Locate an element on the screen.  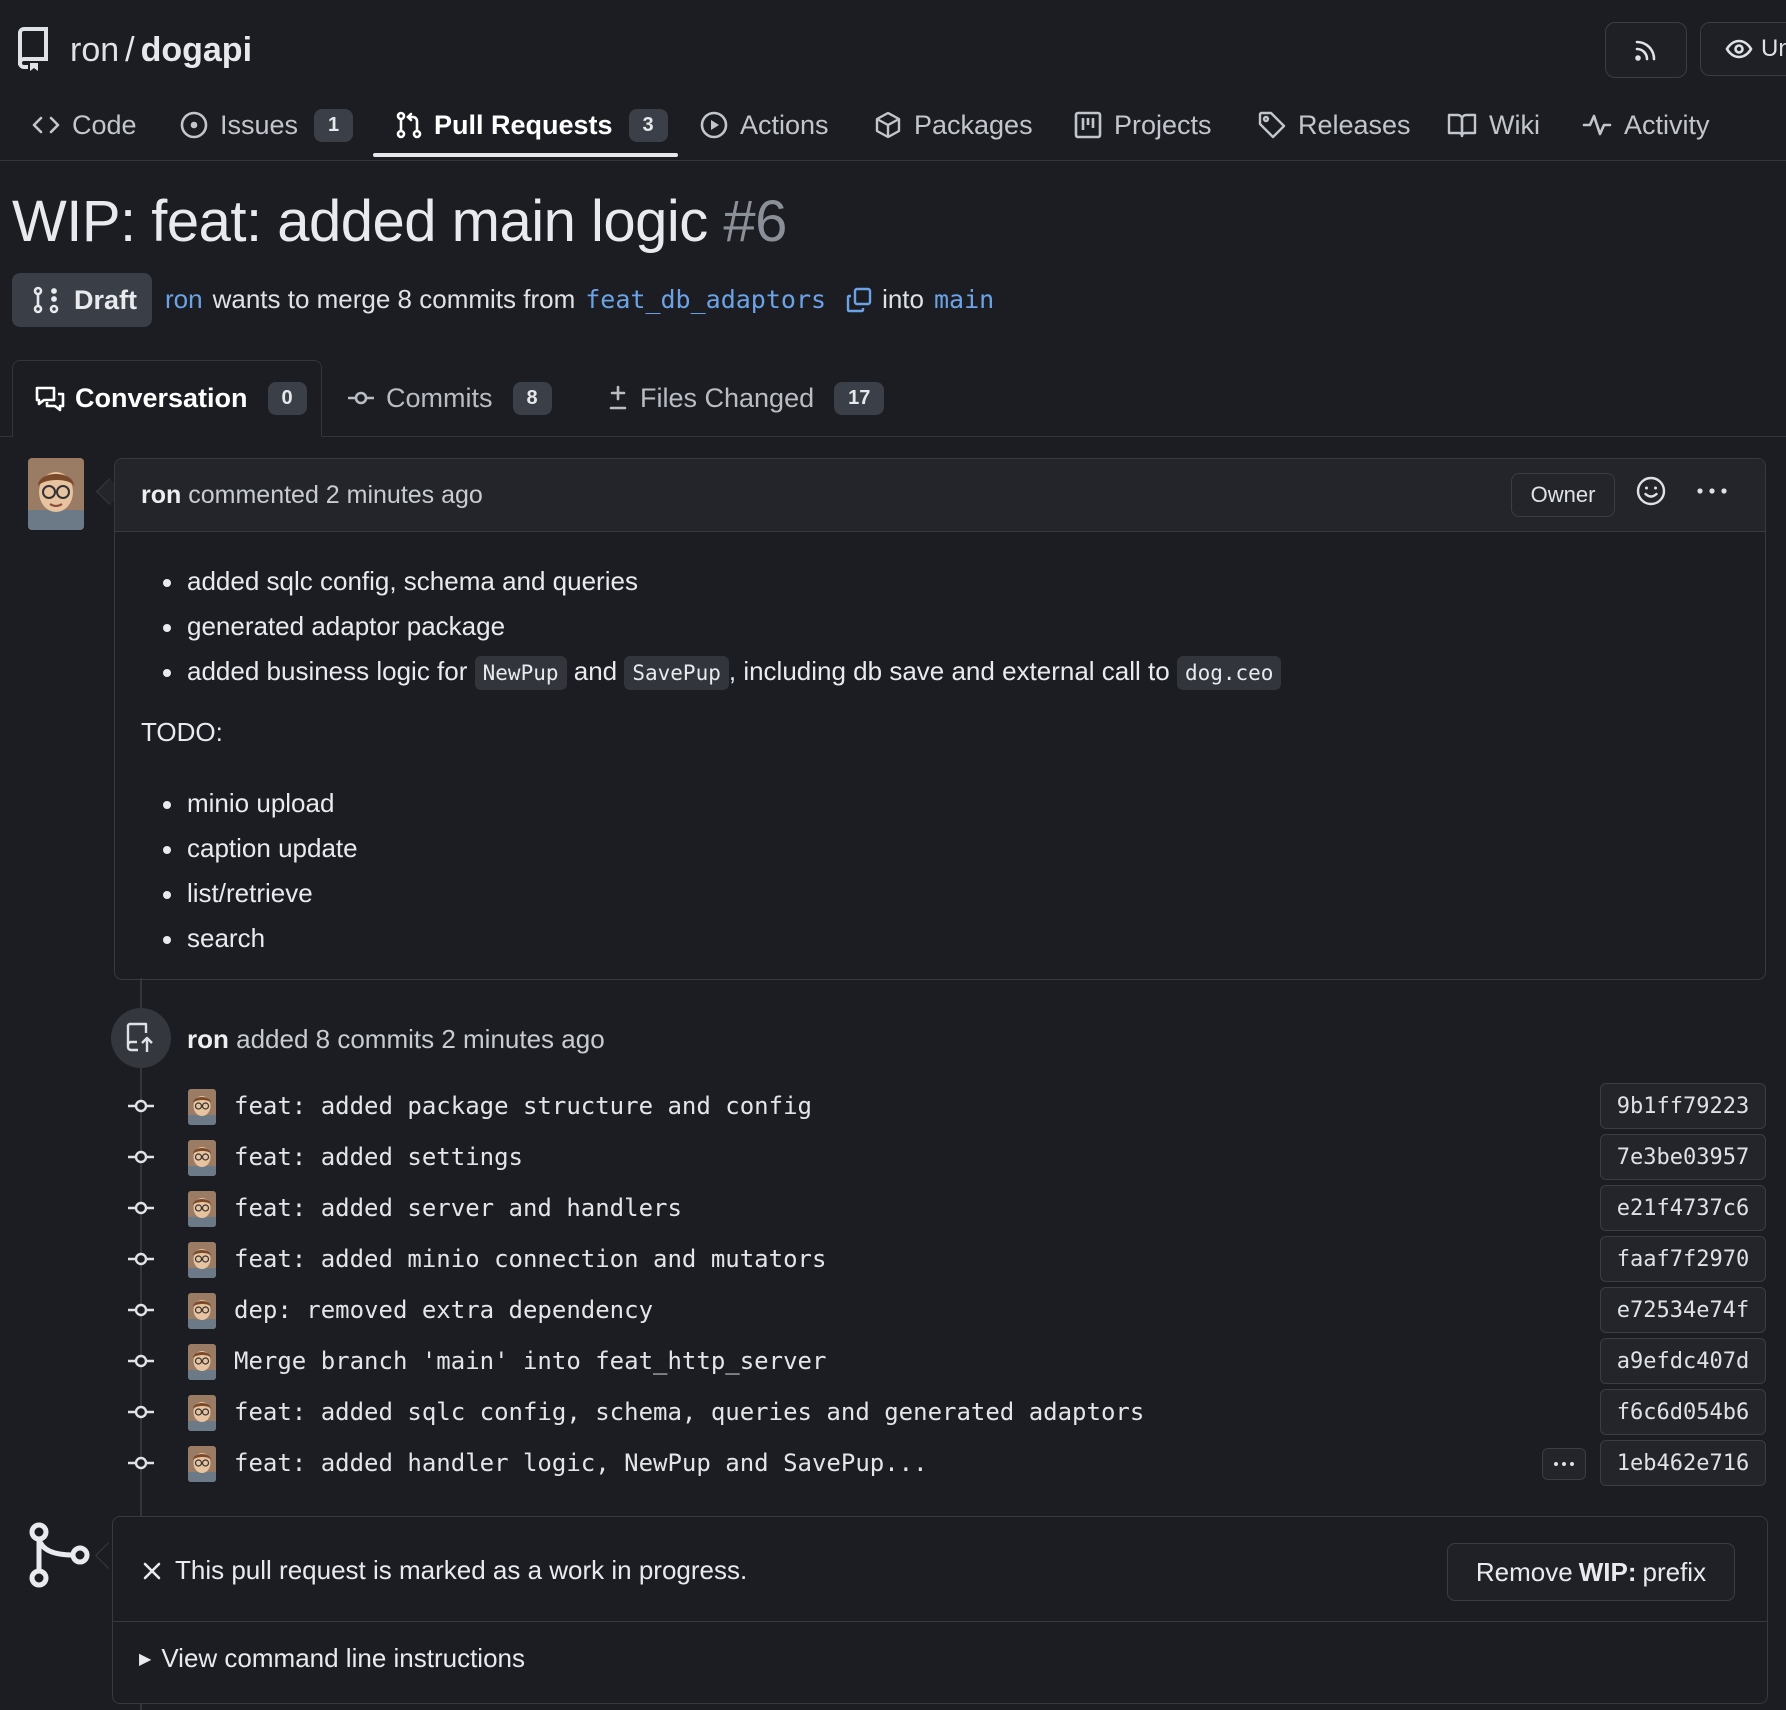
pr-author-link: ron is located at coordinates (184, 299).